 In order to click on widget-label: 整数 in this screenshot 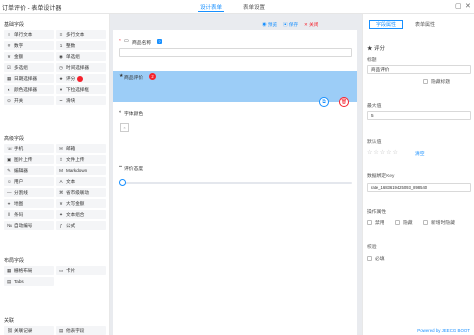, I will do `click(71, 45)`.